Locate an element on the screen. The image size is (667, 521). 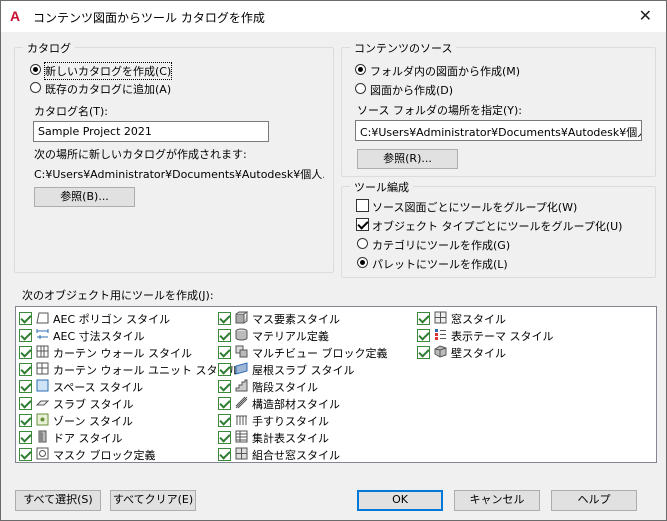
list-item-structural-member: 構造部材スタイル is located at coordinates (313, 403).